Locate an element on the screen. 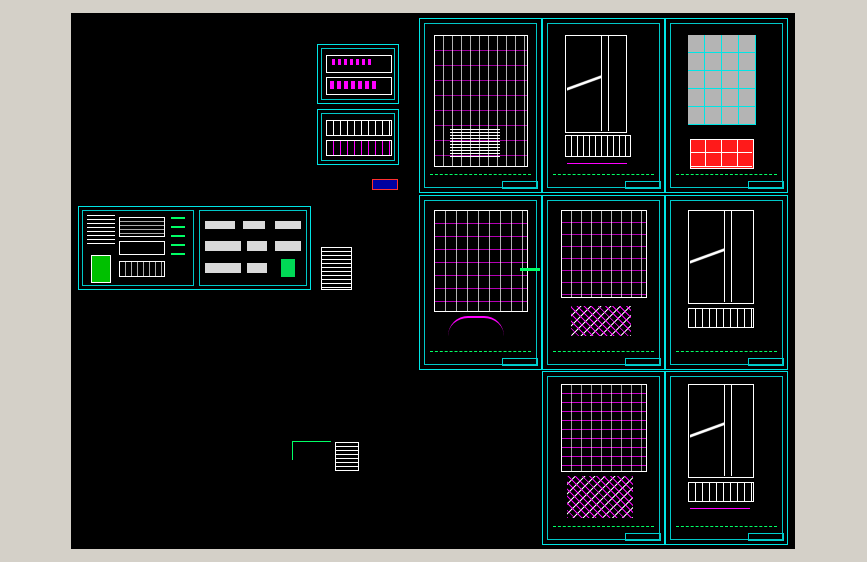  plan-ground is located at coordinates (603, 282).